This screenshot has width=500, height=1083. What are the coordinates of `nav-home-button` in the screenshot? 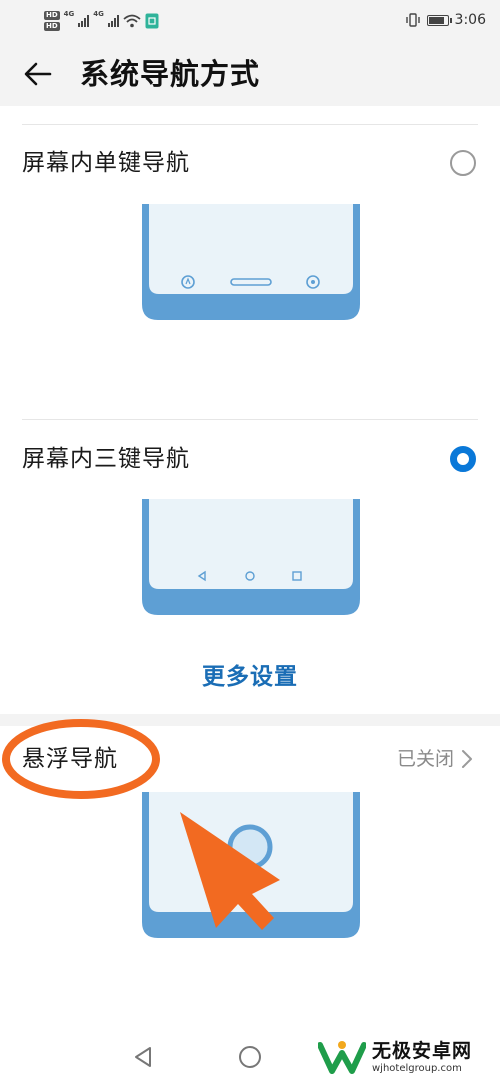 It's located at (250, 1057).